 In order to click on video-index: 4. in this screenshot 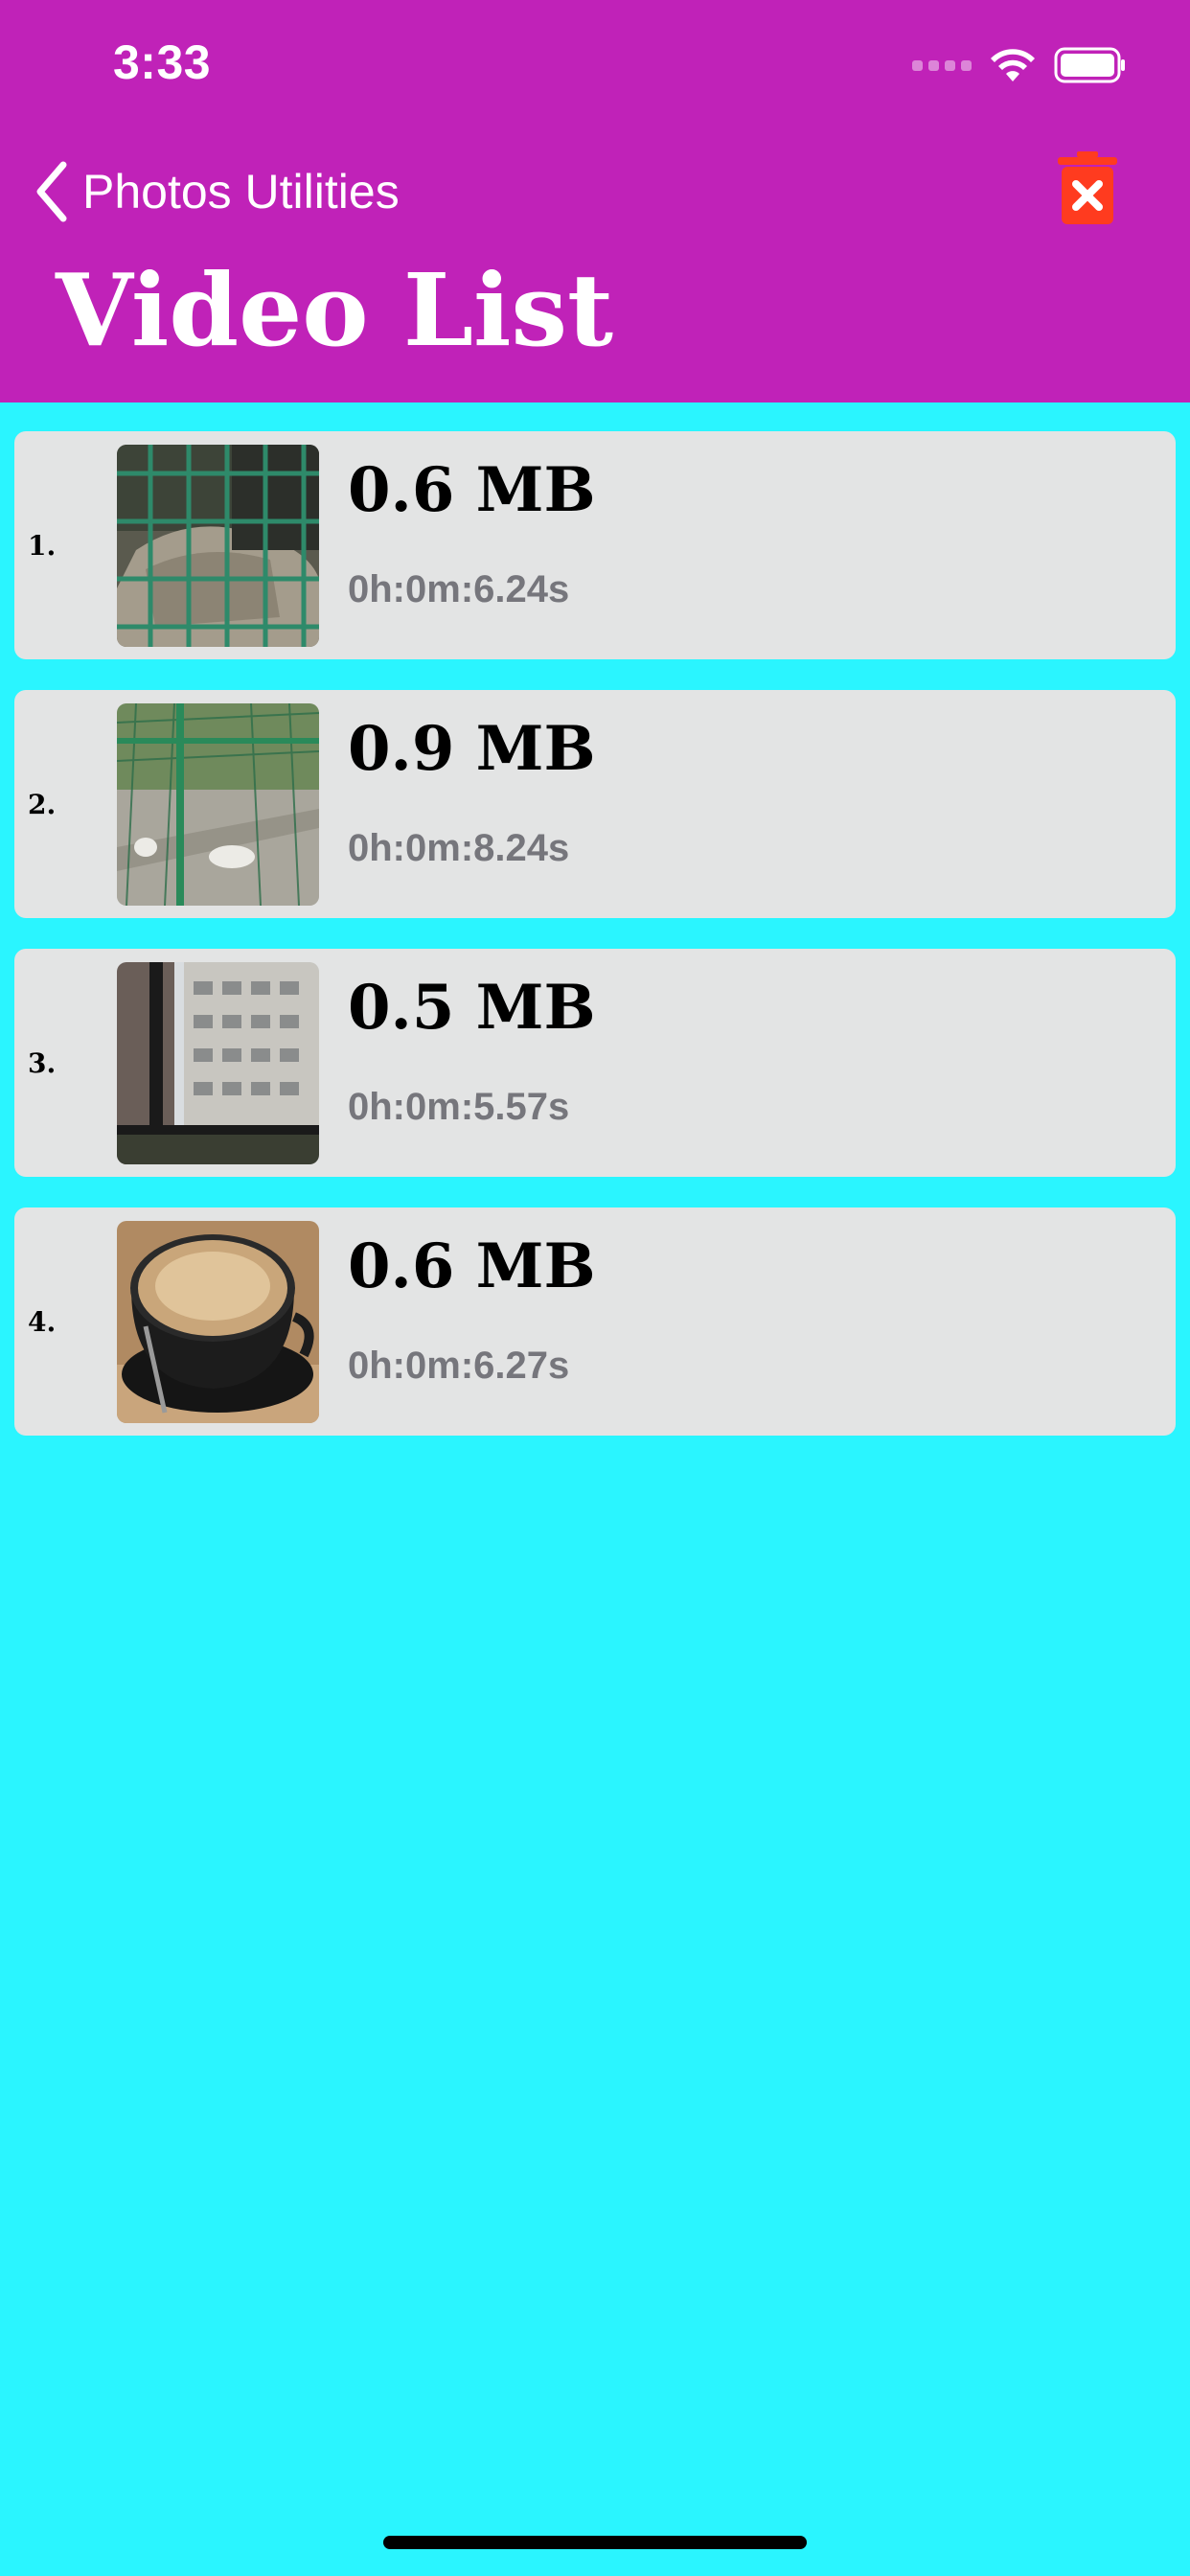, I will do `click(43, 1321)`.